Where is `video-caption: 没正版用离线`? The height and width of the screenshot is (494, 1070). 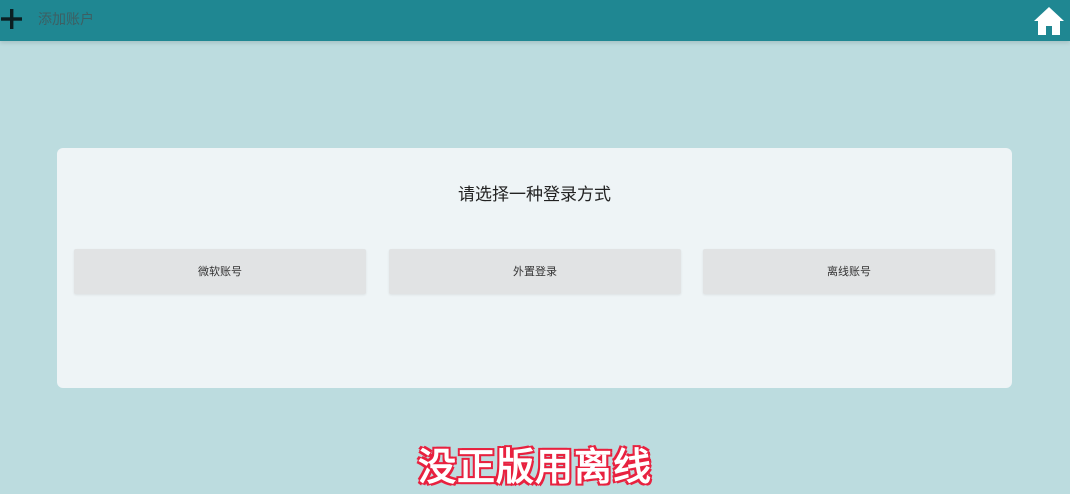
video-caption: 没正版用离线 is located at coordinates (534, 467).